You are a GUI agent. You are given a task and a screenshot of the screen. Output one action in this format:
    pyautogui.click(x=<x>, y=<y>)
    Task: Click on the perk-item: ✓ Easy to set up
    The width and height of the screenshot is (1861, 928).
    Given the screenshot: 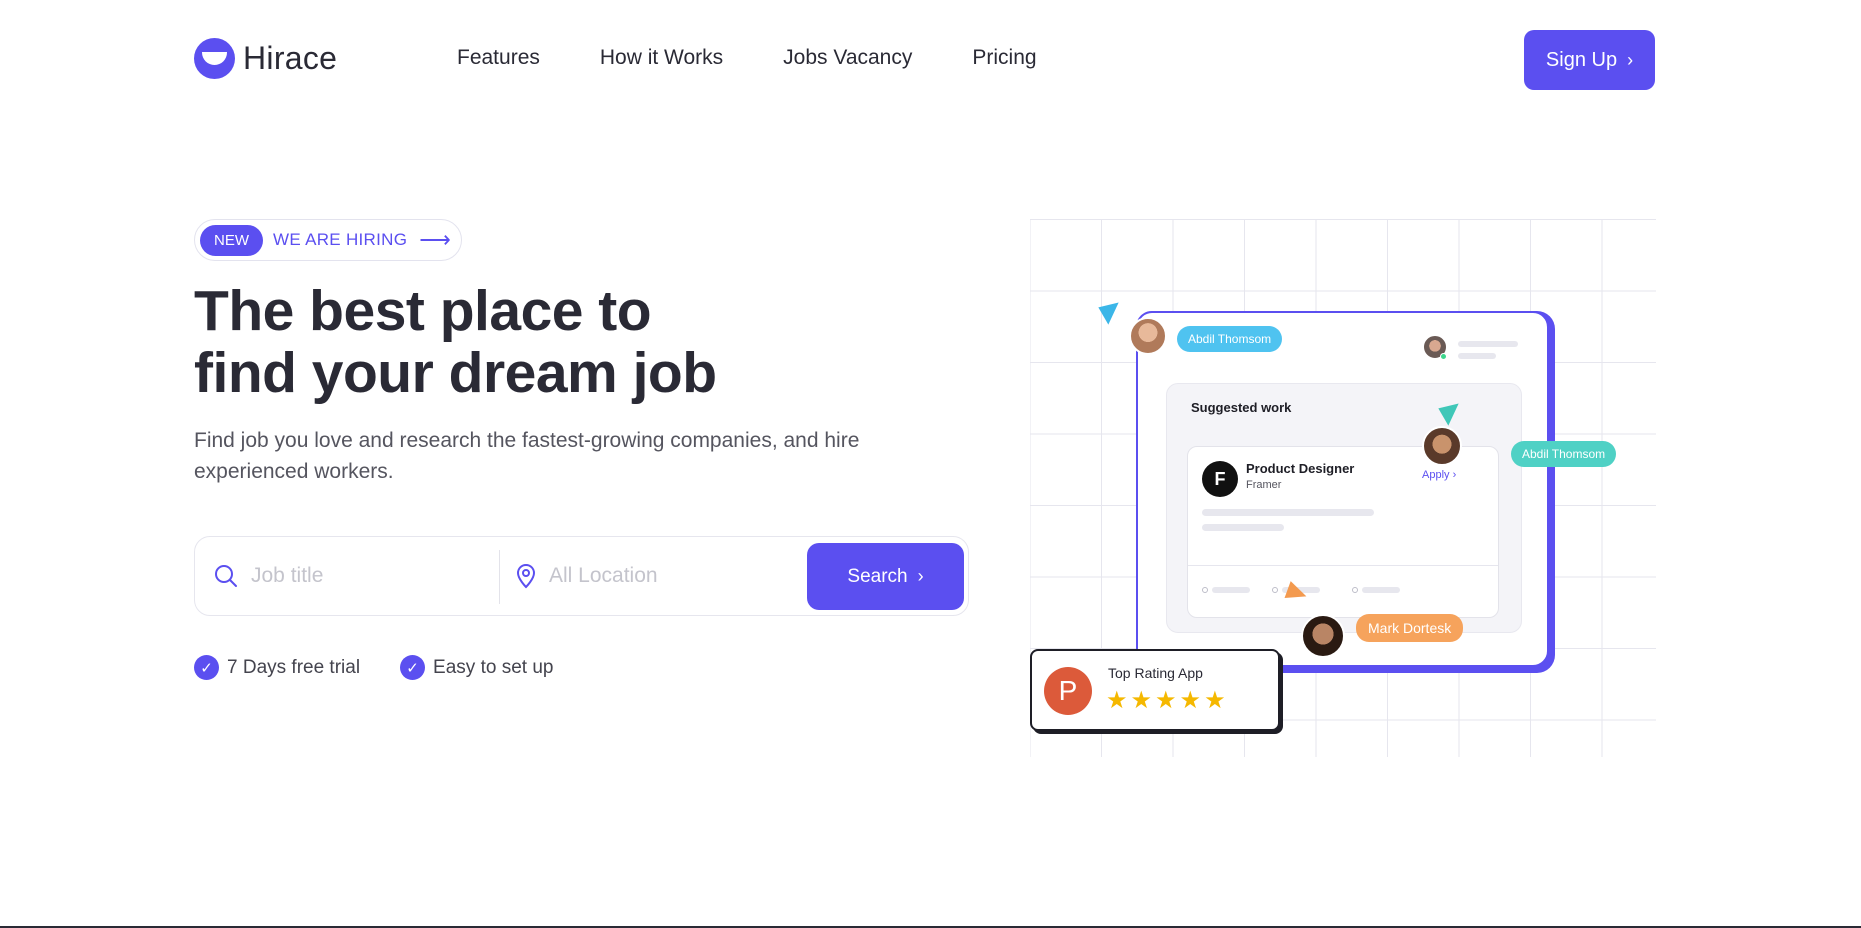 What is the action you would take?
    pyautogui.click(x=476, y=667)
    